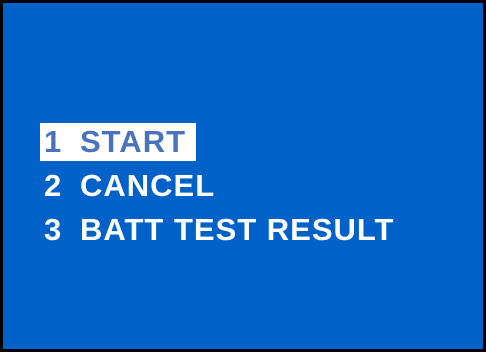  What do you see at coordinates (53, 185) in the screenshot?
I see `menu-item-number: 2` at bounding box center [53, 185].